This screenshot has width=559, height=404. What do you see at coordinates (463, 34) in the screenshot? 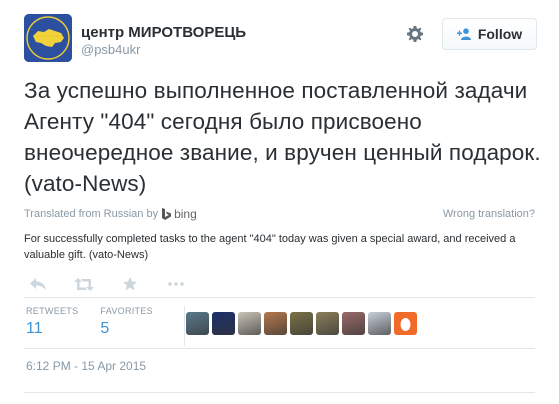
I see `add-user-icon` at bounding box center [463, 34].